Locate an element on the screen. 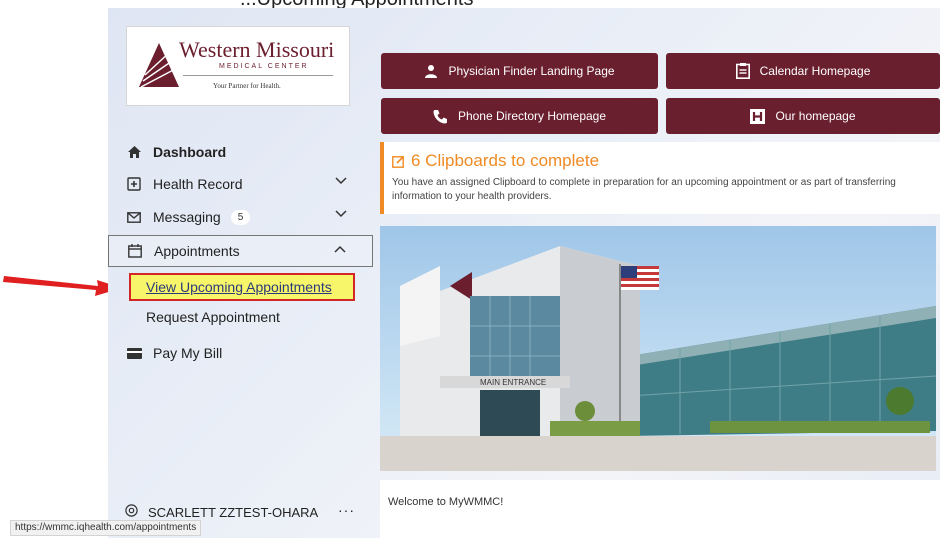  sidebar-item-health-record: Health Record is located at coordinates (240, 184).